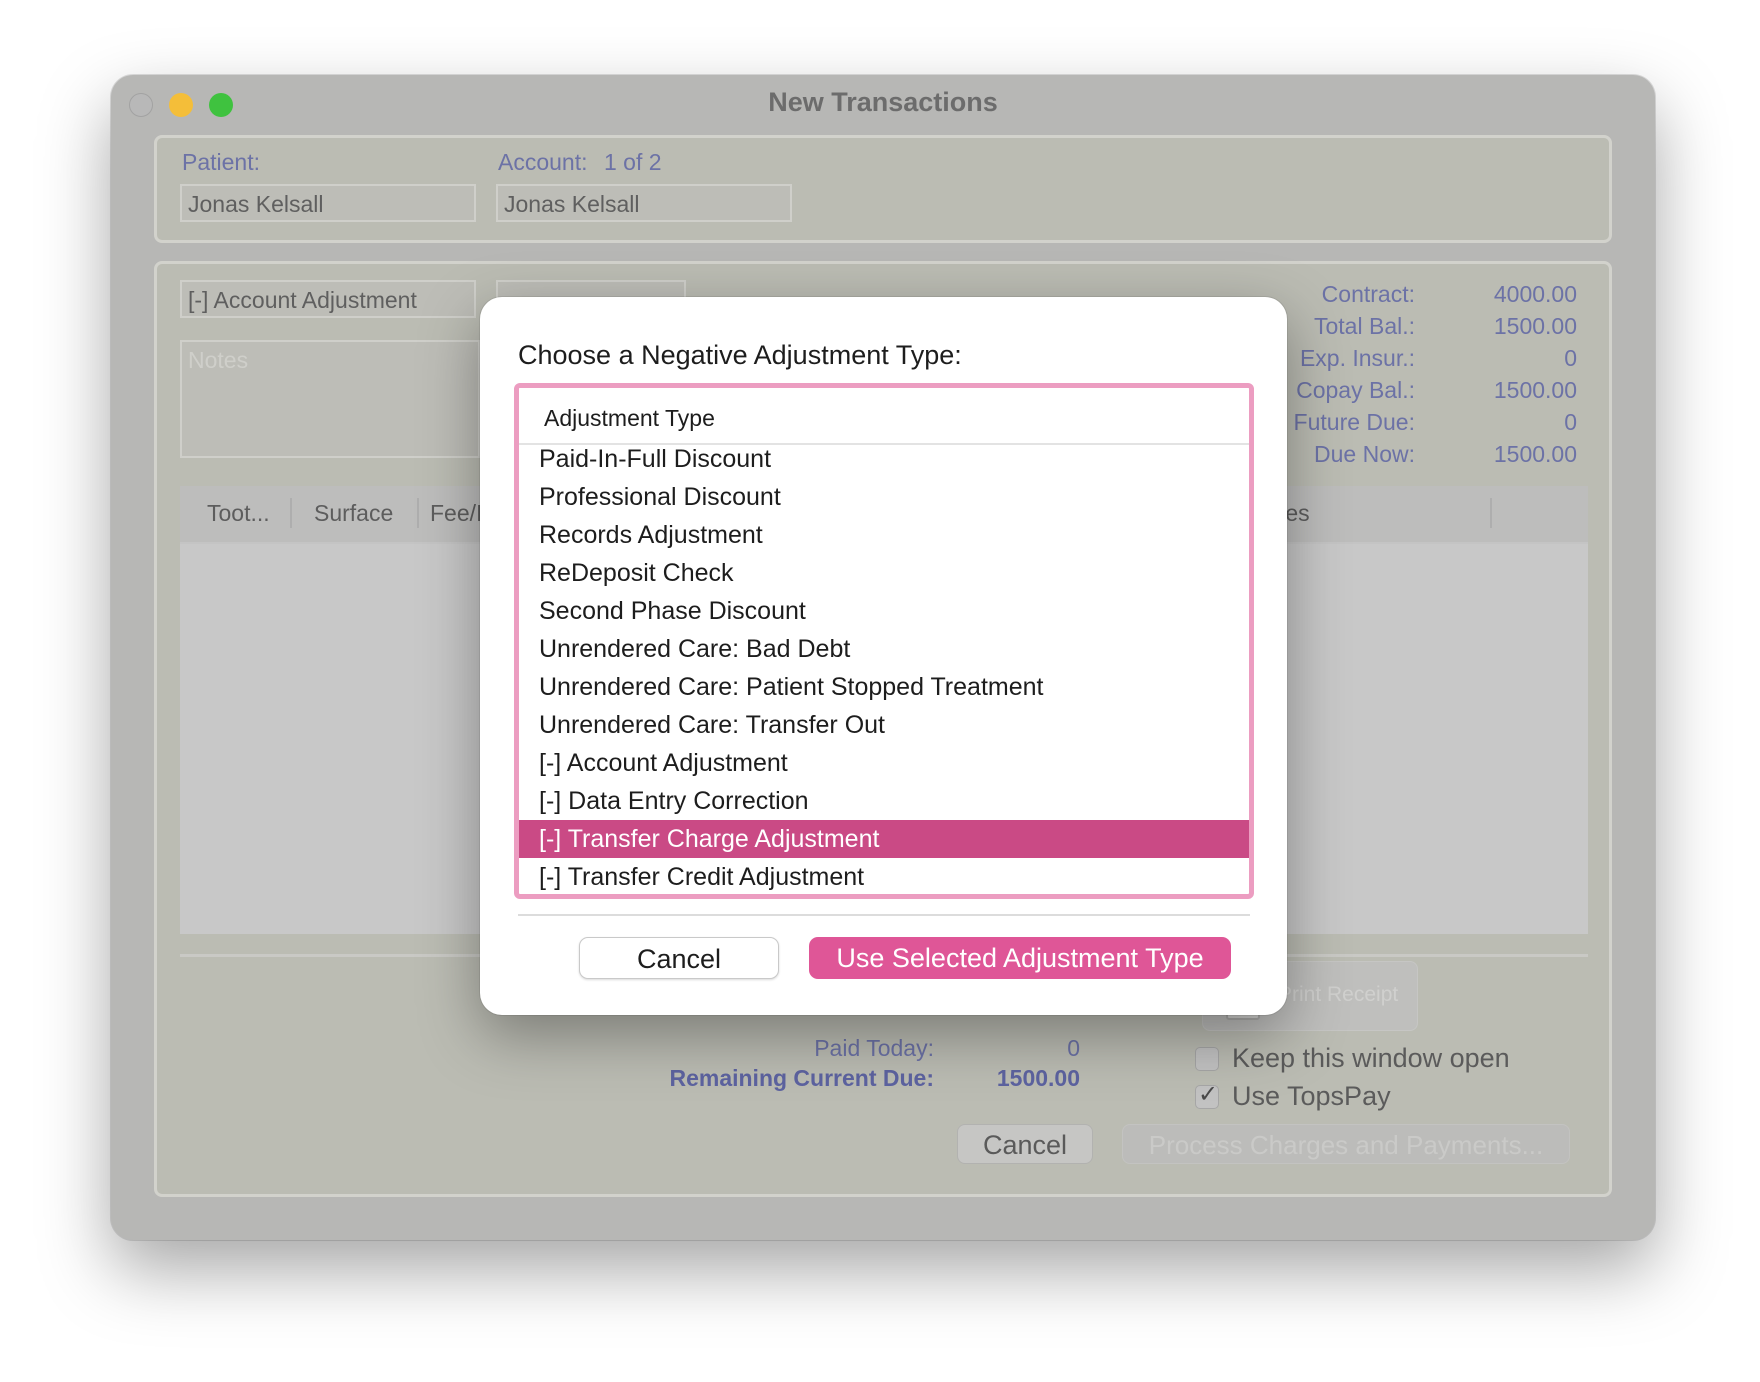 This screenshot has width=1760, height=1382. Describe the element at coordinates (884, 611) in the screenshot. I see `list-item: Second Phase Discount` at that location.